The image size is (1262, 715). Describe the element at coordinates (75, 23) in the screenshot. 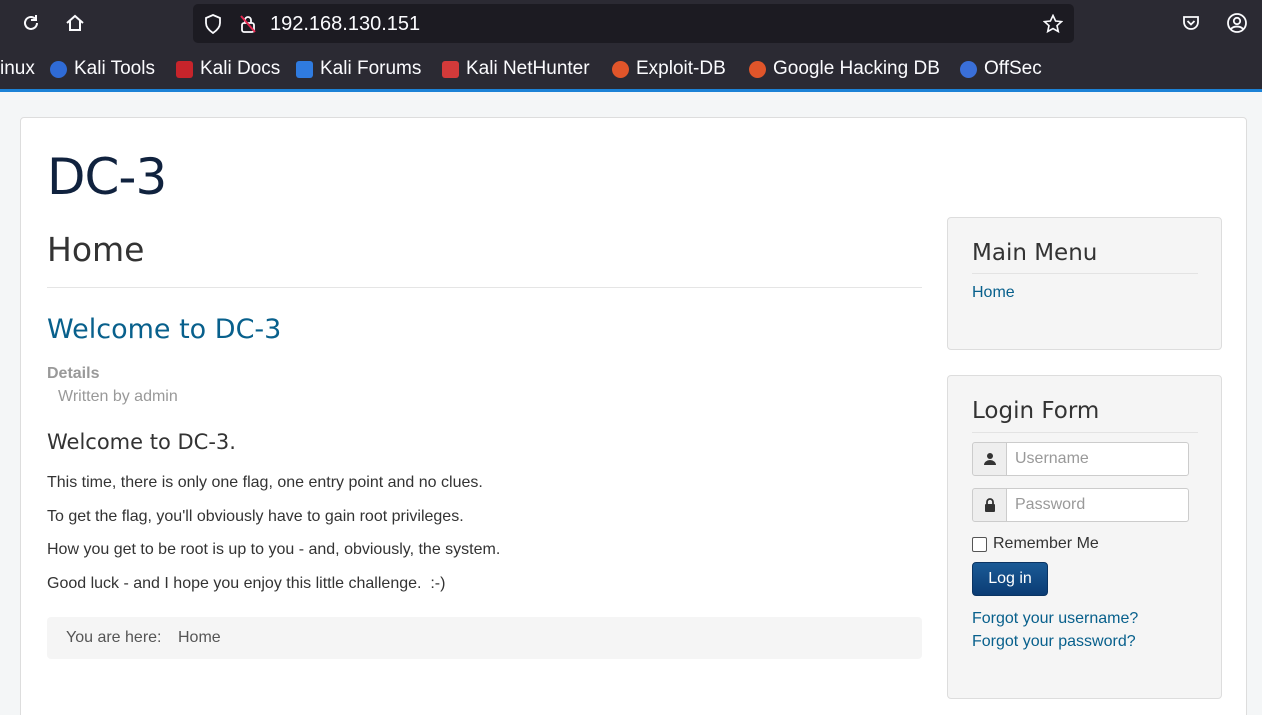

I see `home-icon` at that location.